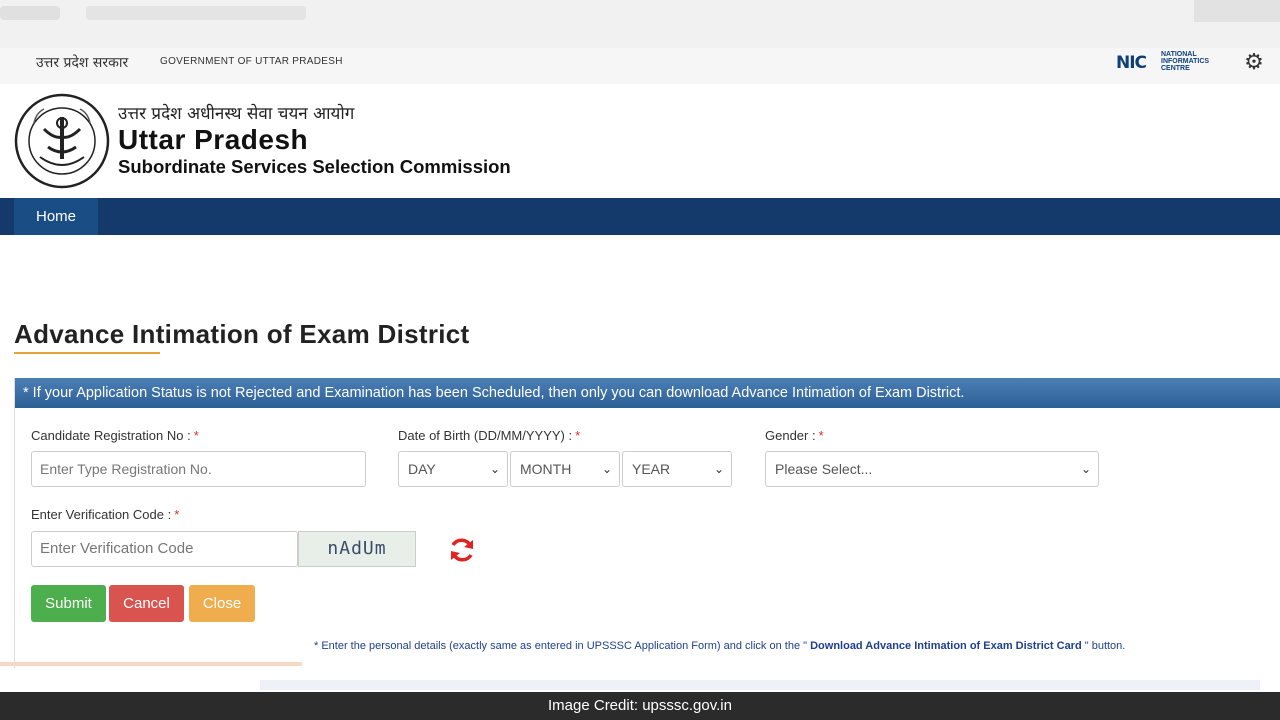  I want to click on registration-input: Enter Type Registration No., so click(198, 469).